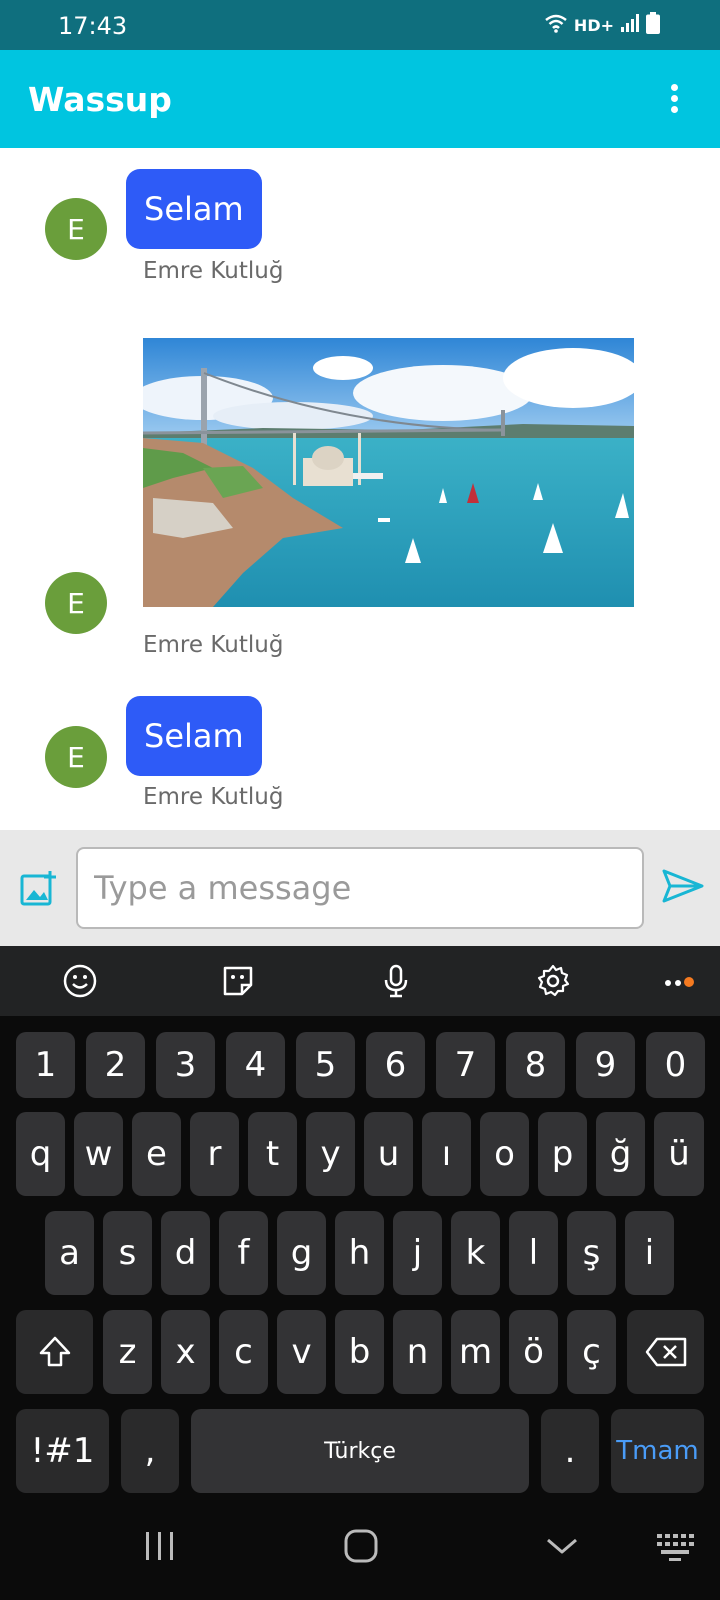  What do you see at coordinates (395, 1065) in the screenshot?
I see `key-6: 6` at bounding box center [395, 1065].